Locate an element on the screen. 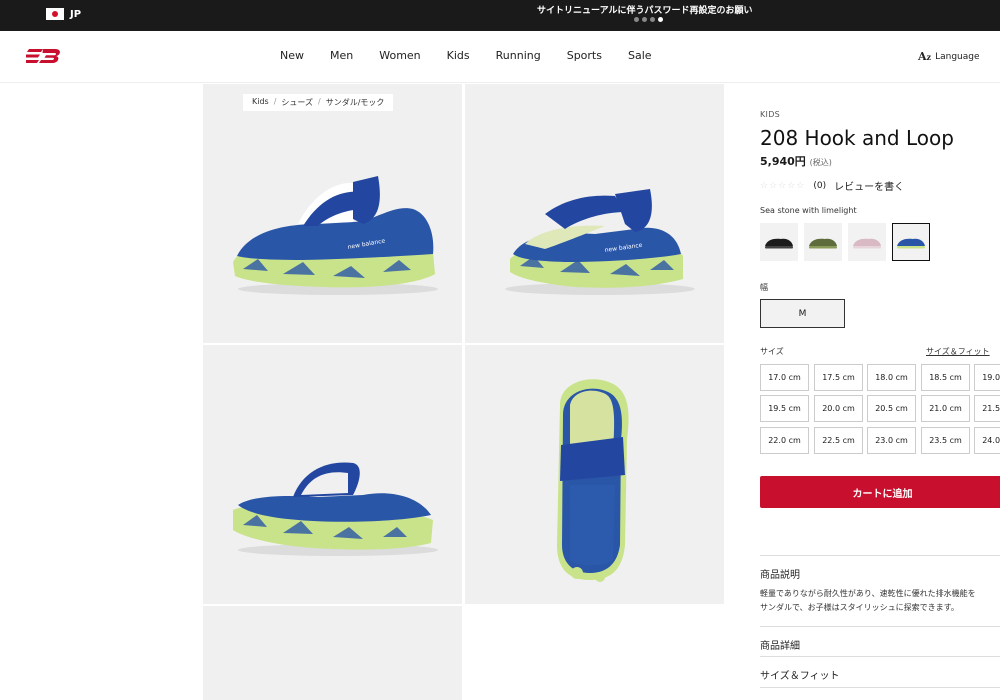 The width and height of the screenshot is (1000, 700). shoe-thumbnail-blue is located at coordinates (911, 243).